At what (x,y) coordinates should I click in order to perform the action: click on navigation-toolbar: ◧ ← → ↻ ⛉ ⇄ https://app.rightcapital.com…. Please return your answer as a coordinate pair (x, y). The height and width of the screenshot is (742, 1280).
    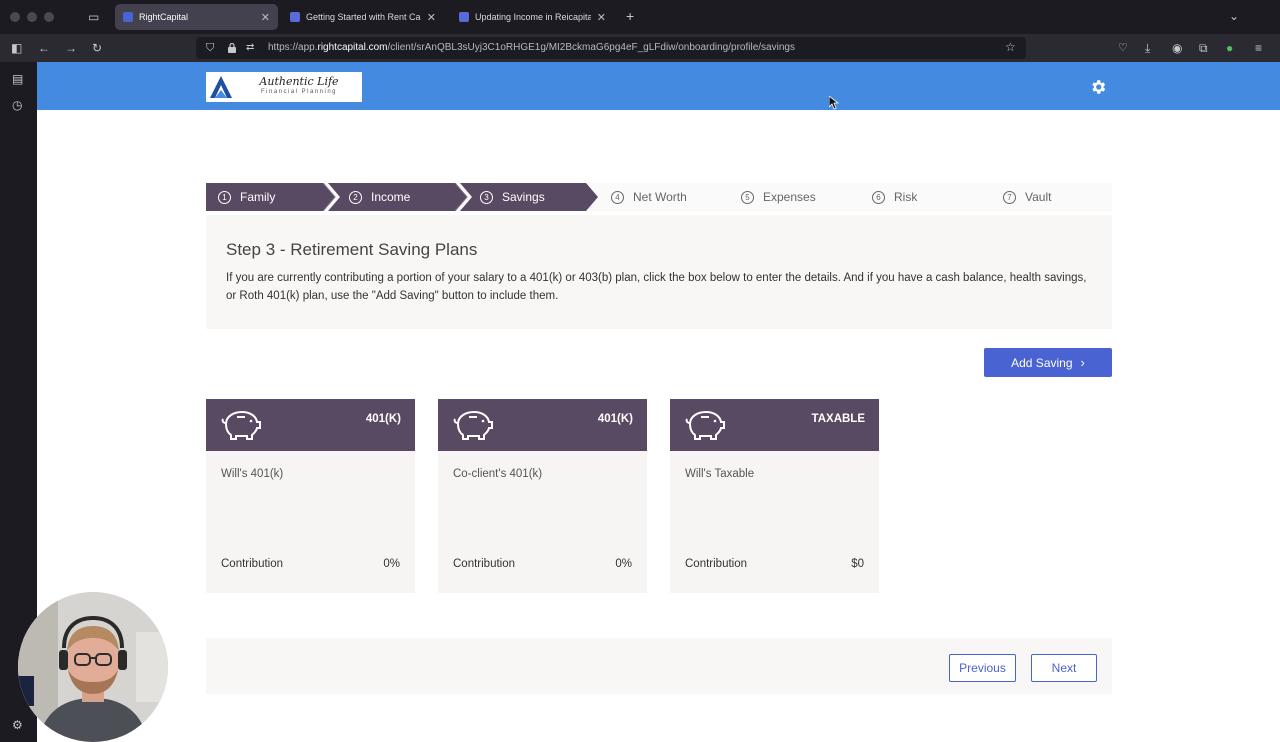
    Looking at the image, I should click on (640, 48).